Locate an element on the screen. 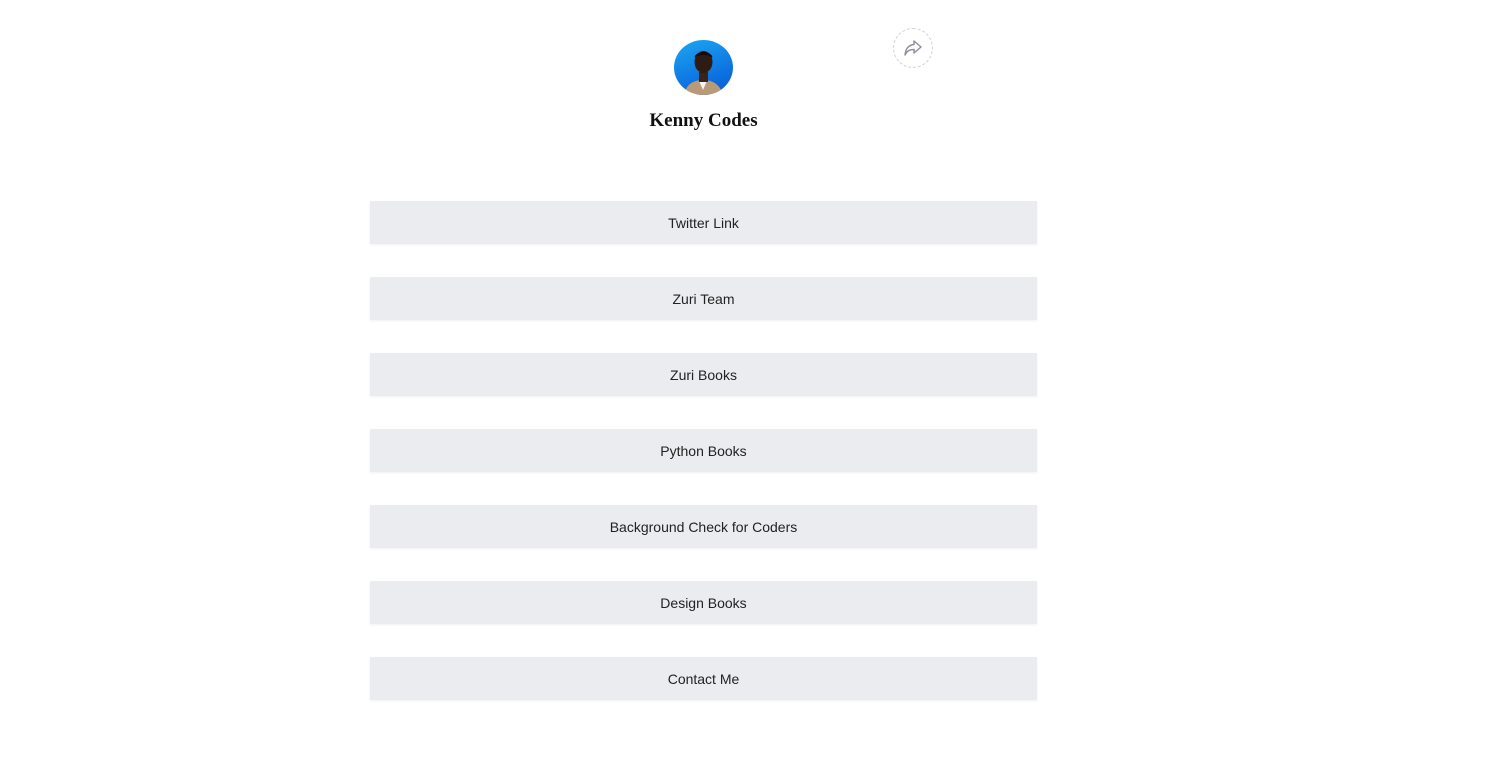 This screenshot has width=1487, height=772. background-check-button: Background Check for Coders is located at coordinates (703, 526).